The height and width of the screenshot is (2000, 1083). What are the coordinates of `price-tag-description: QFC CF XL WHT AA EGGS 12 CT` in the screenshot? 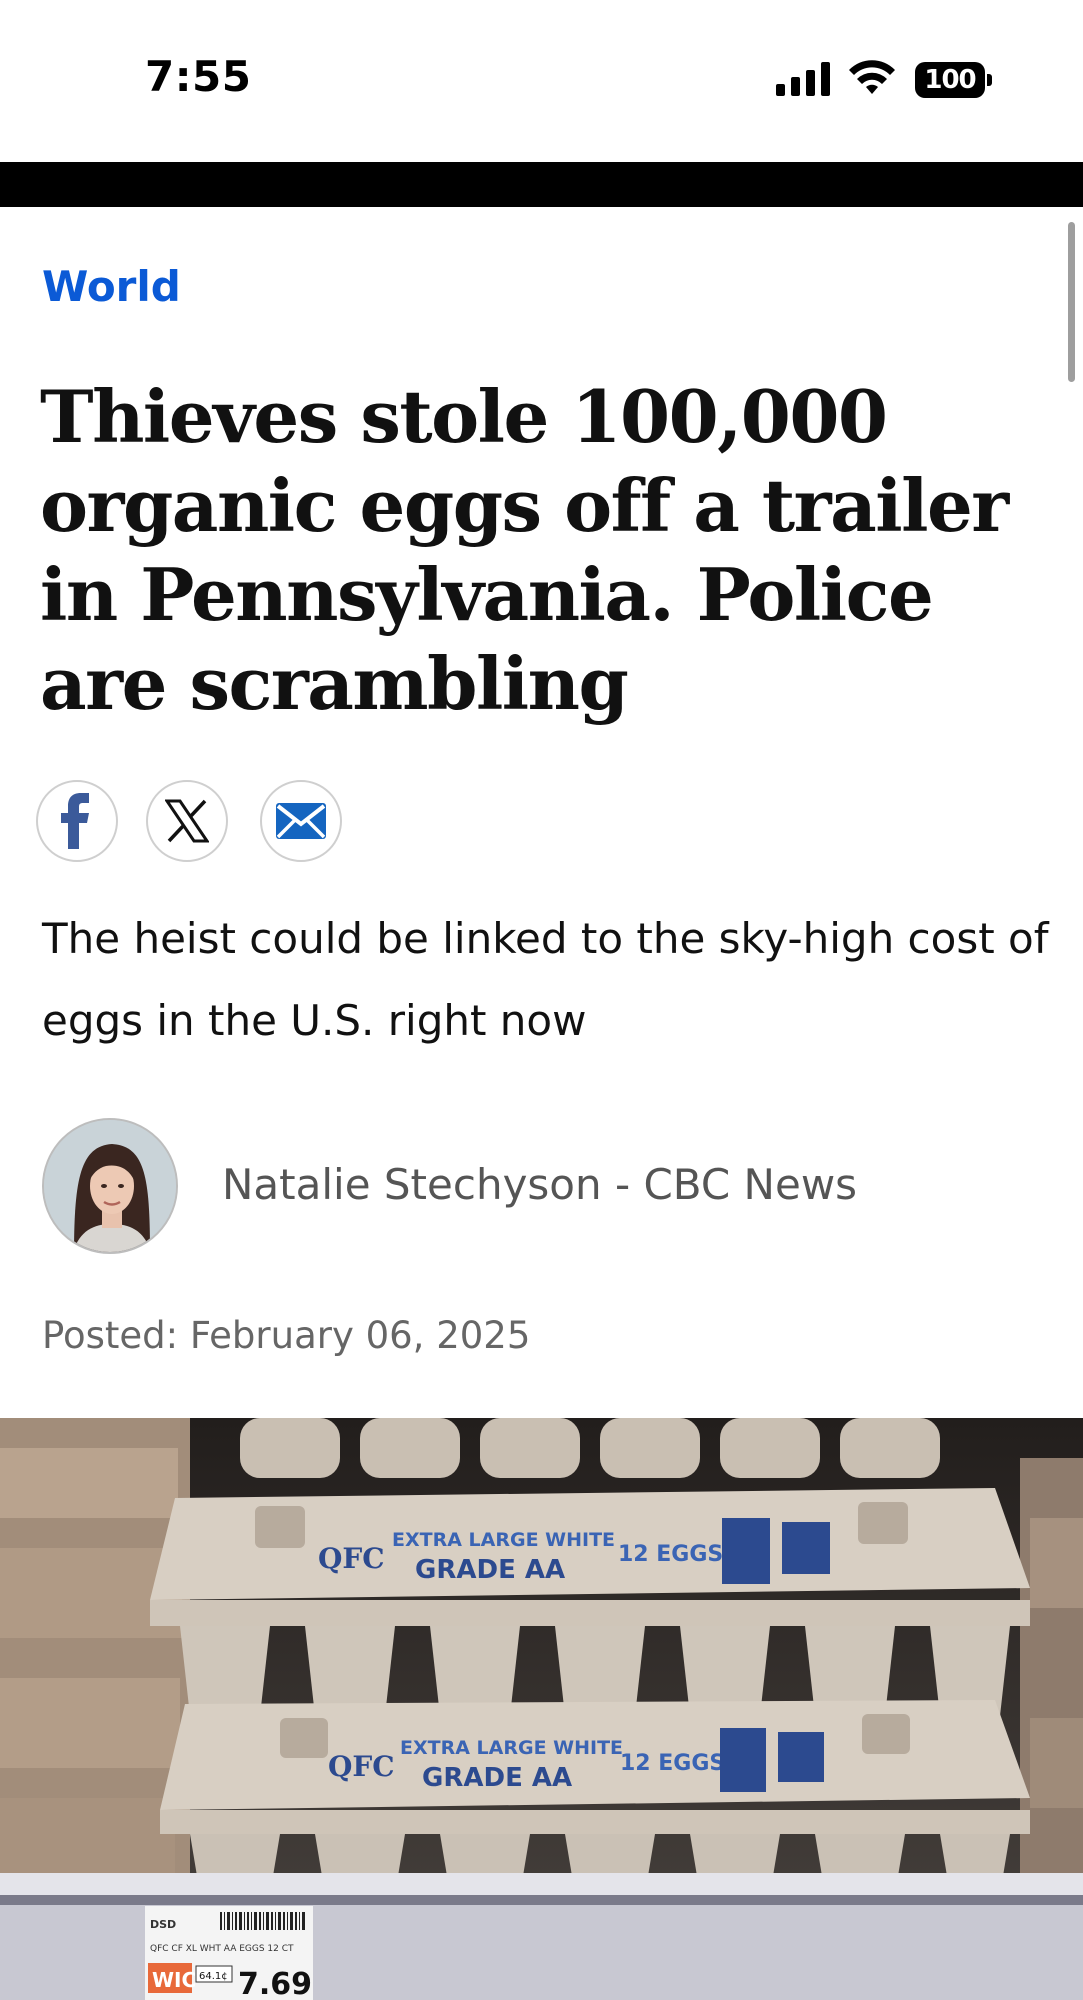 It's located at (222, 1949).